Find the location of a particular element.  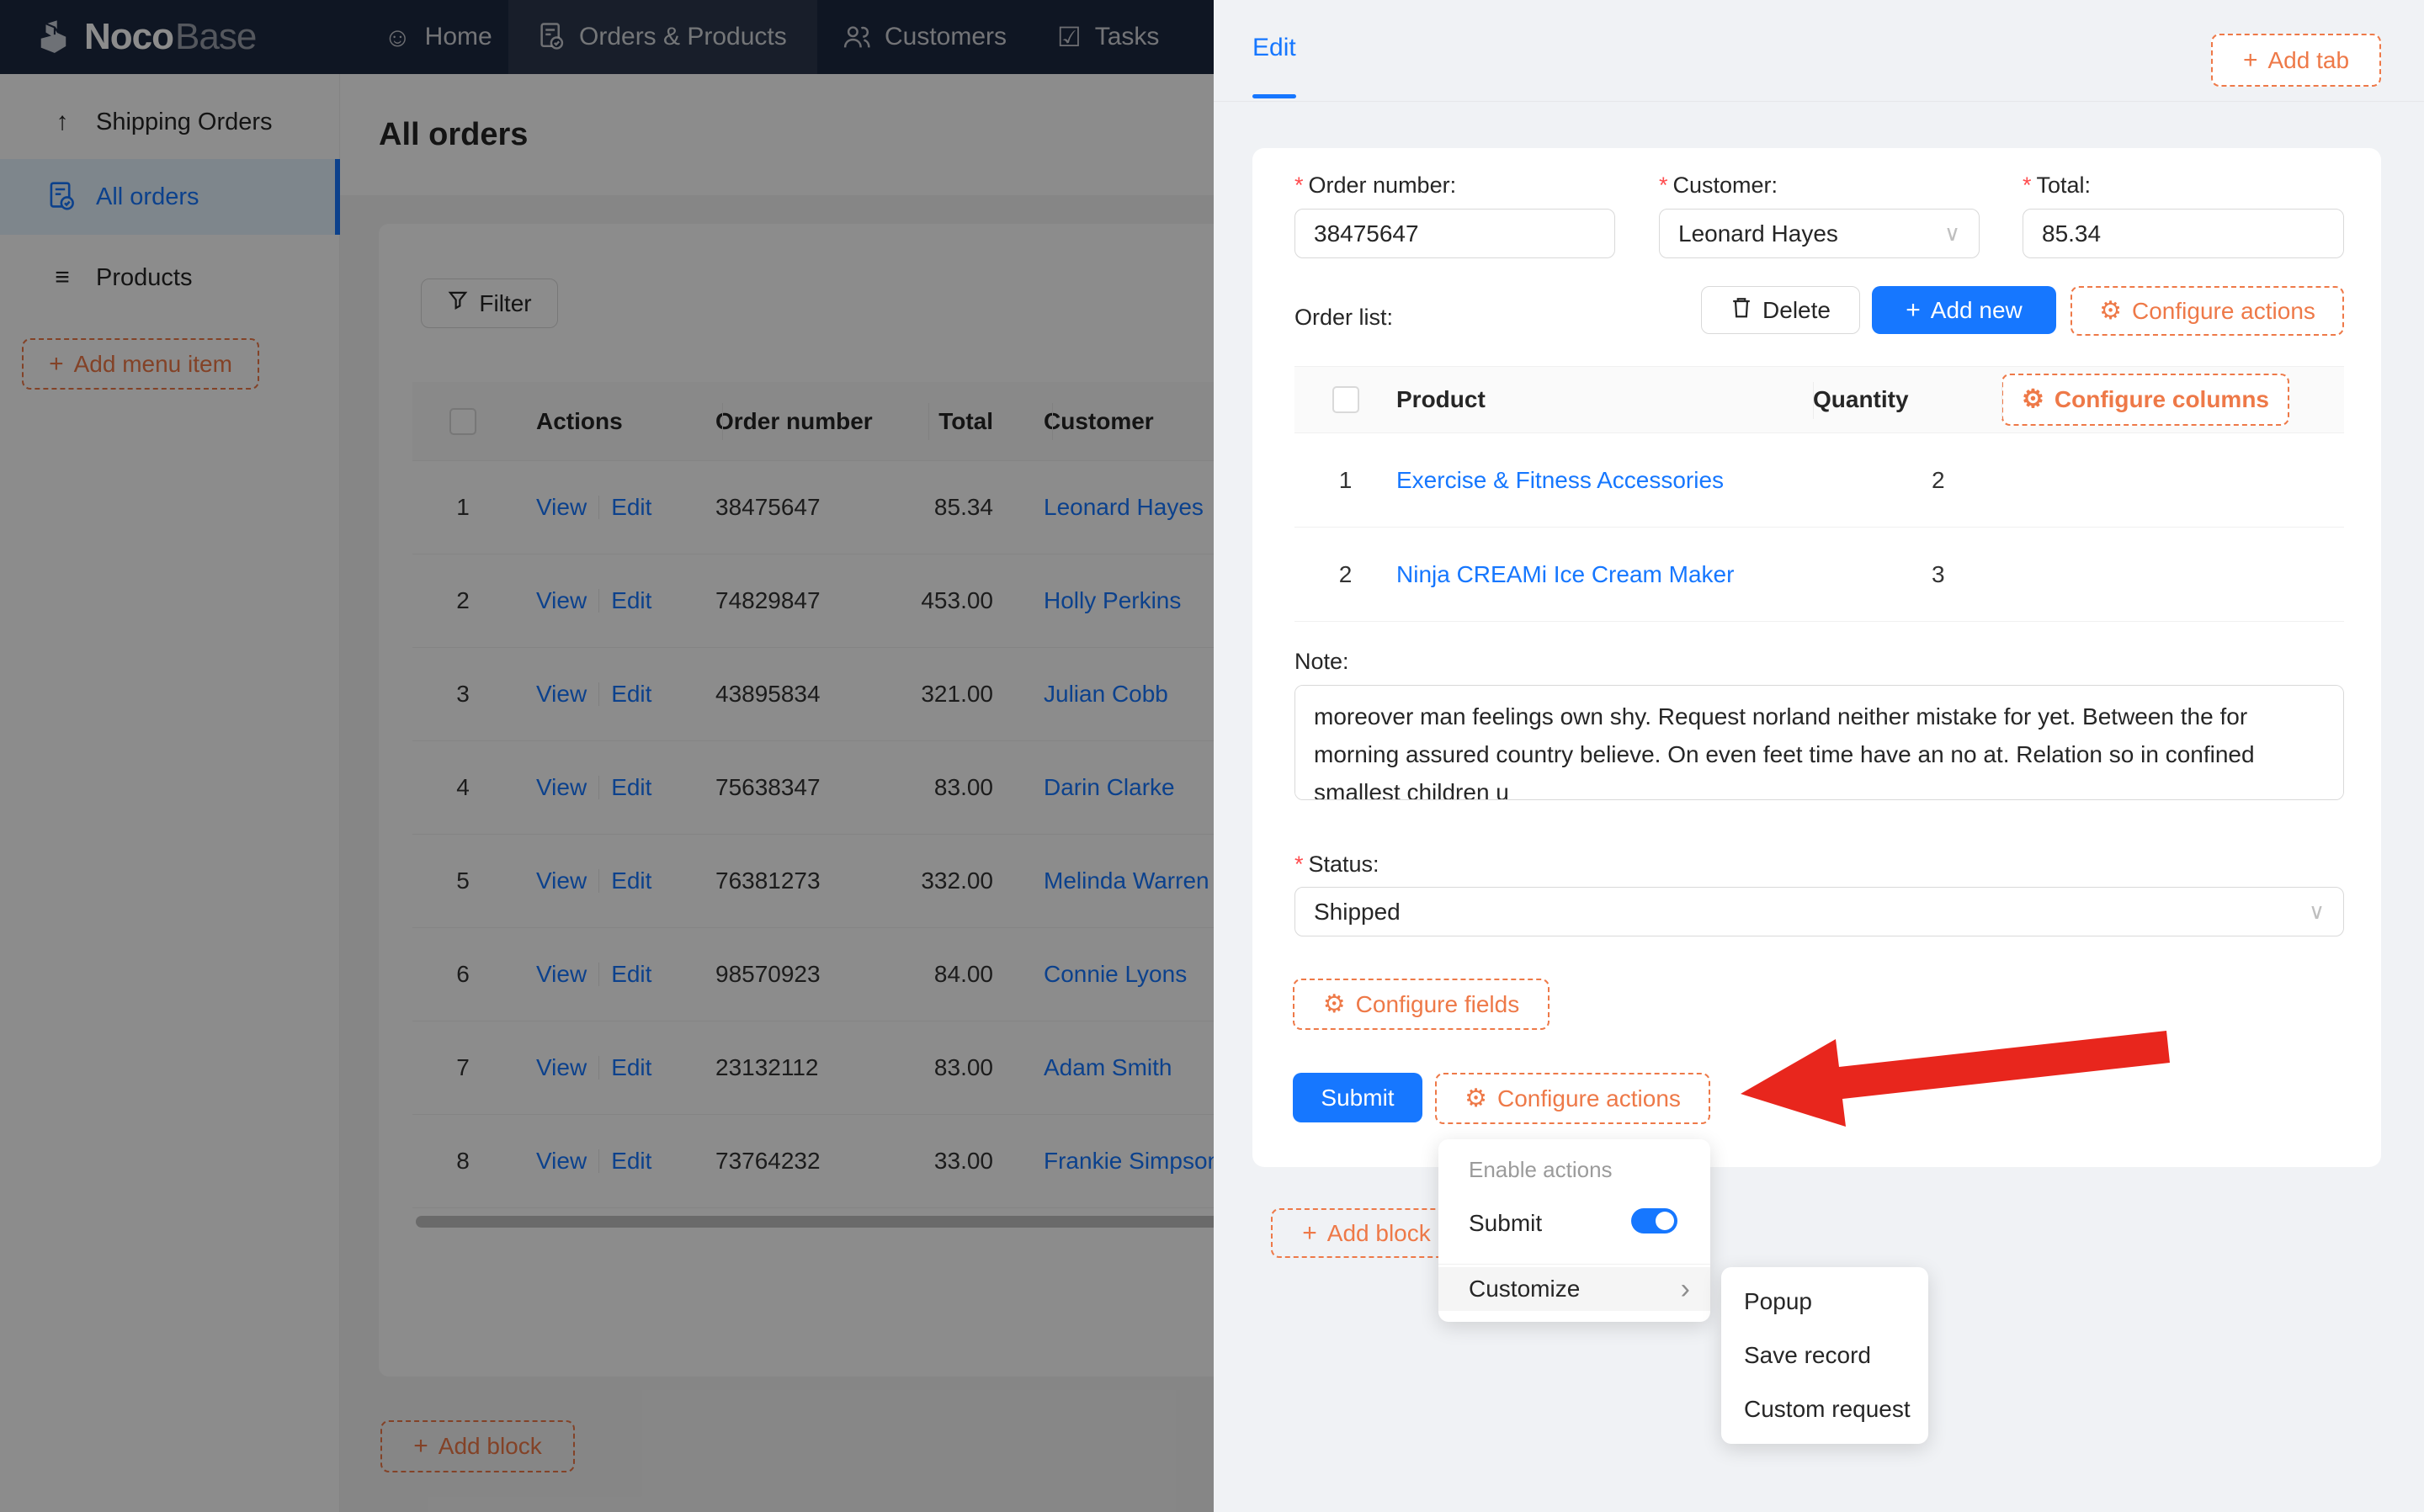

menu-item-customize: Customize › is located at coordinates (1574, 1289).